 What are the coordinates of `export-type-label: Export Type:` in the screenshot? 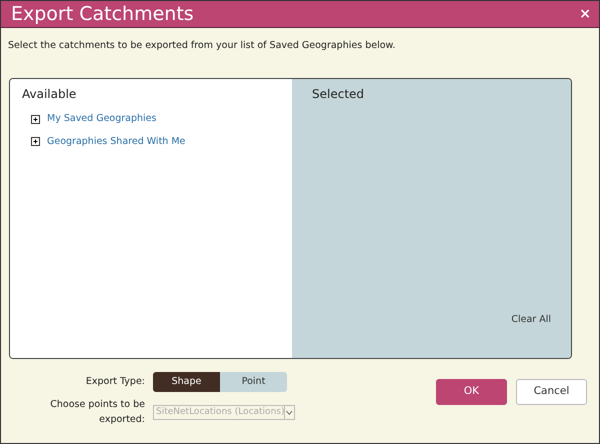 It's located at (114, 382).